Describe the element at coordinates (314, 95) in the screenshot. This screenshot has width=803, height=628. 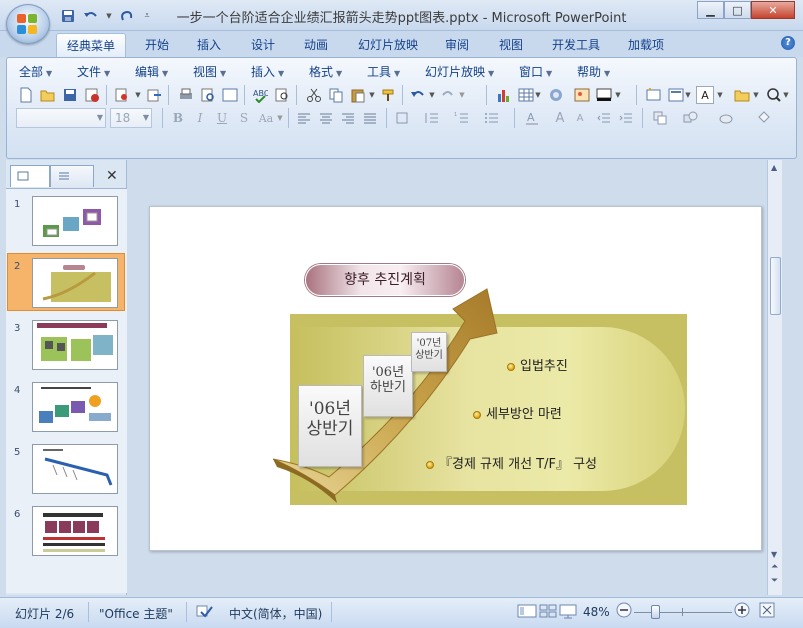
I see `cut-icon` at that location.